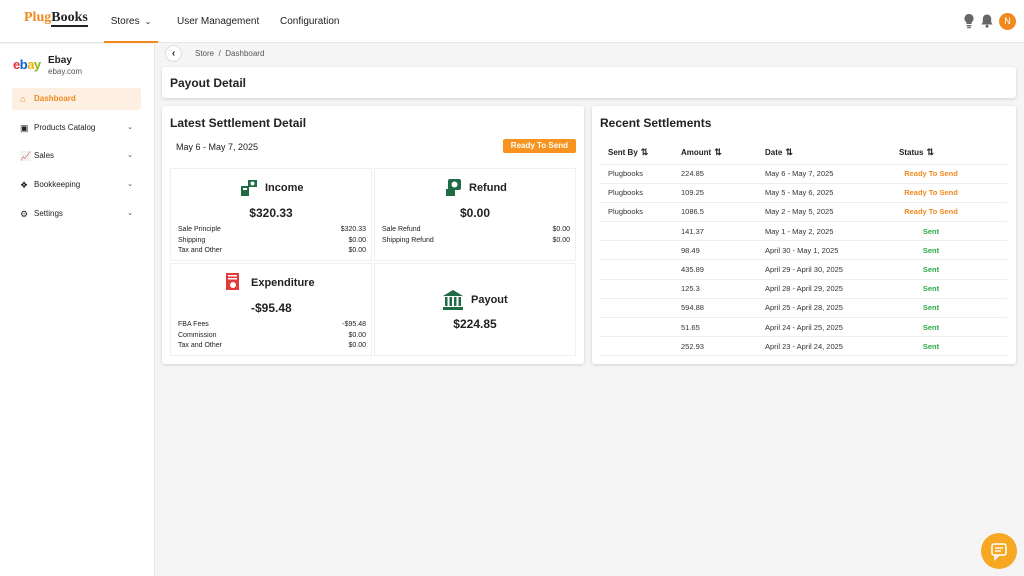 This screenshot has width=1024, height=576. Describe the element at coordinates (131, 21) in the screenshot. I see `nav-stores: Stores ⌄` at that location.